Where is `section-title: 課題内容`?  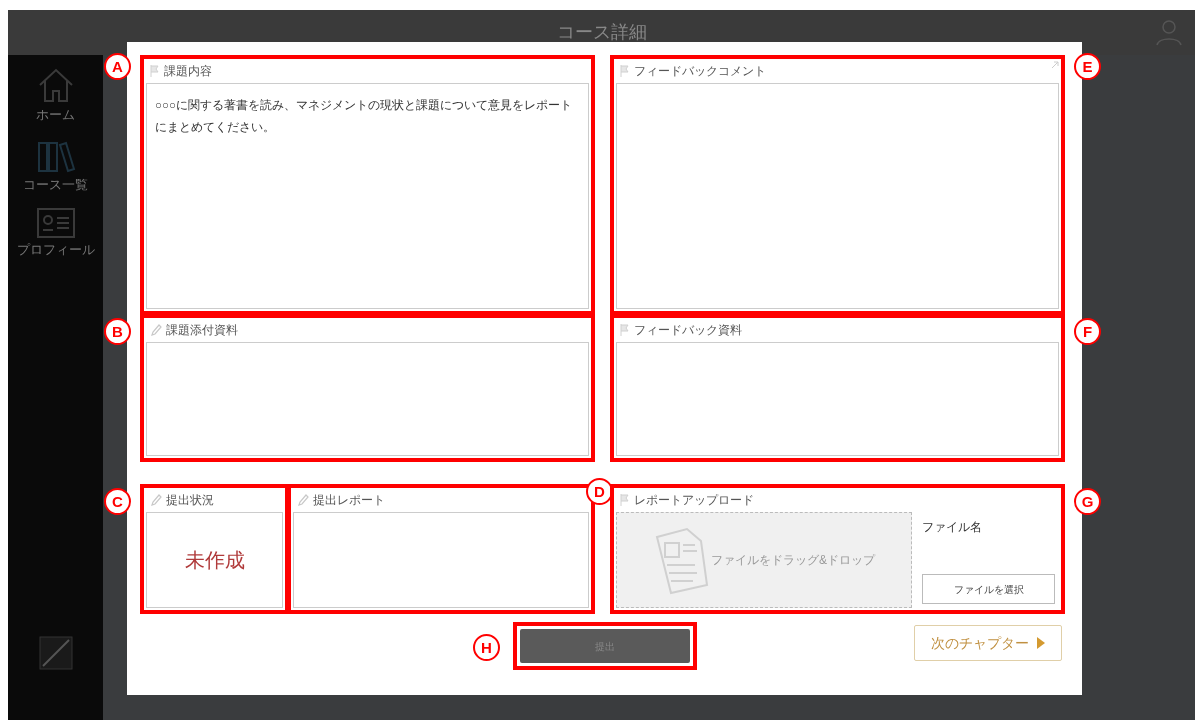 section-title: 課題内容 is located at coordinates (188, 71).